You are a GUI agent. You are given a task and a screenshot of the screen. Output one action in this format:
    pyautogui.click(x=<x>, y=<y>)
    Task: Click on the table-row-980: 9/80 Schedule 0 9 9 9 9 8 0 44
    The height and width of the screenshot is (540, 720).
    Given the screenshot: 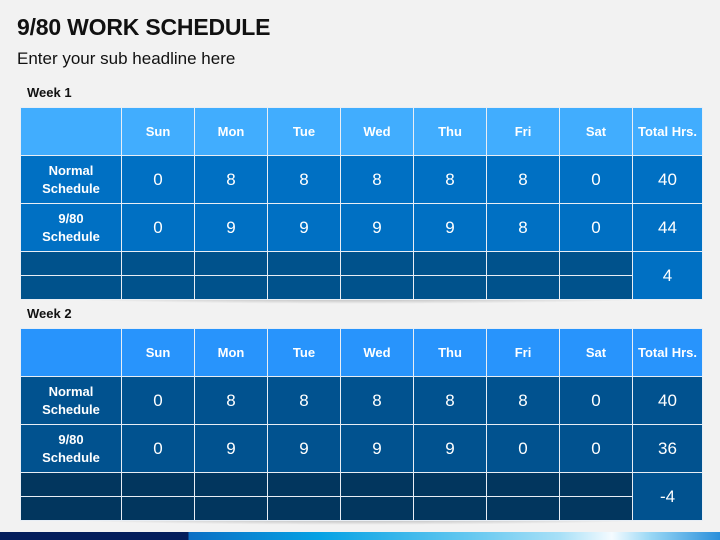 What is the action you would take?
    pyautogui.click(x=361, y=227)
    